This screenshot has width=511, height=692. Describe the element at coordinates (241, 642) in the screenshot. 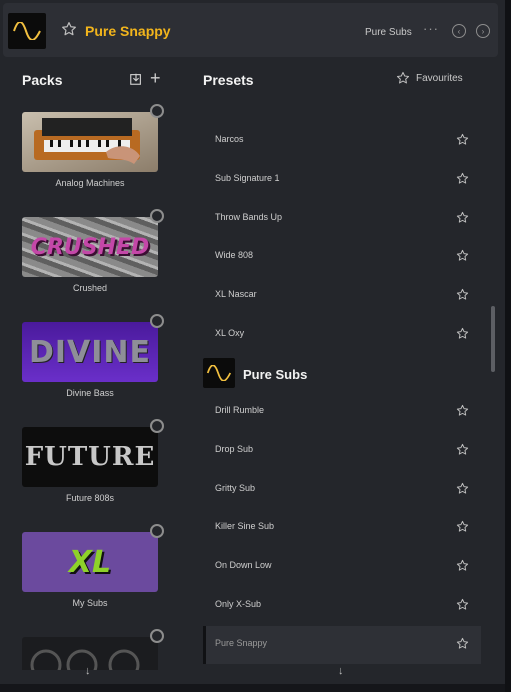

I see `preset-name: Pure Snappy` at that location.